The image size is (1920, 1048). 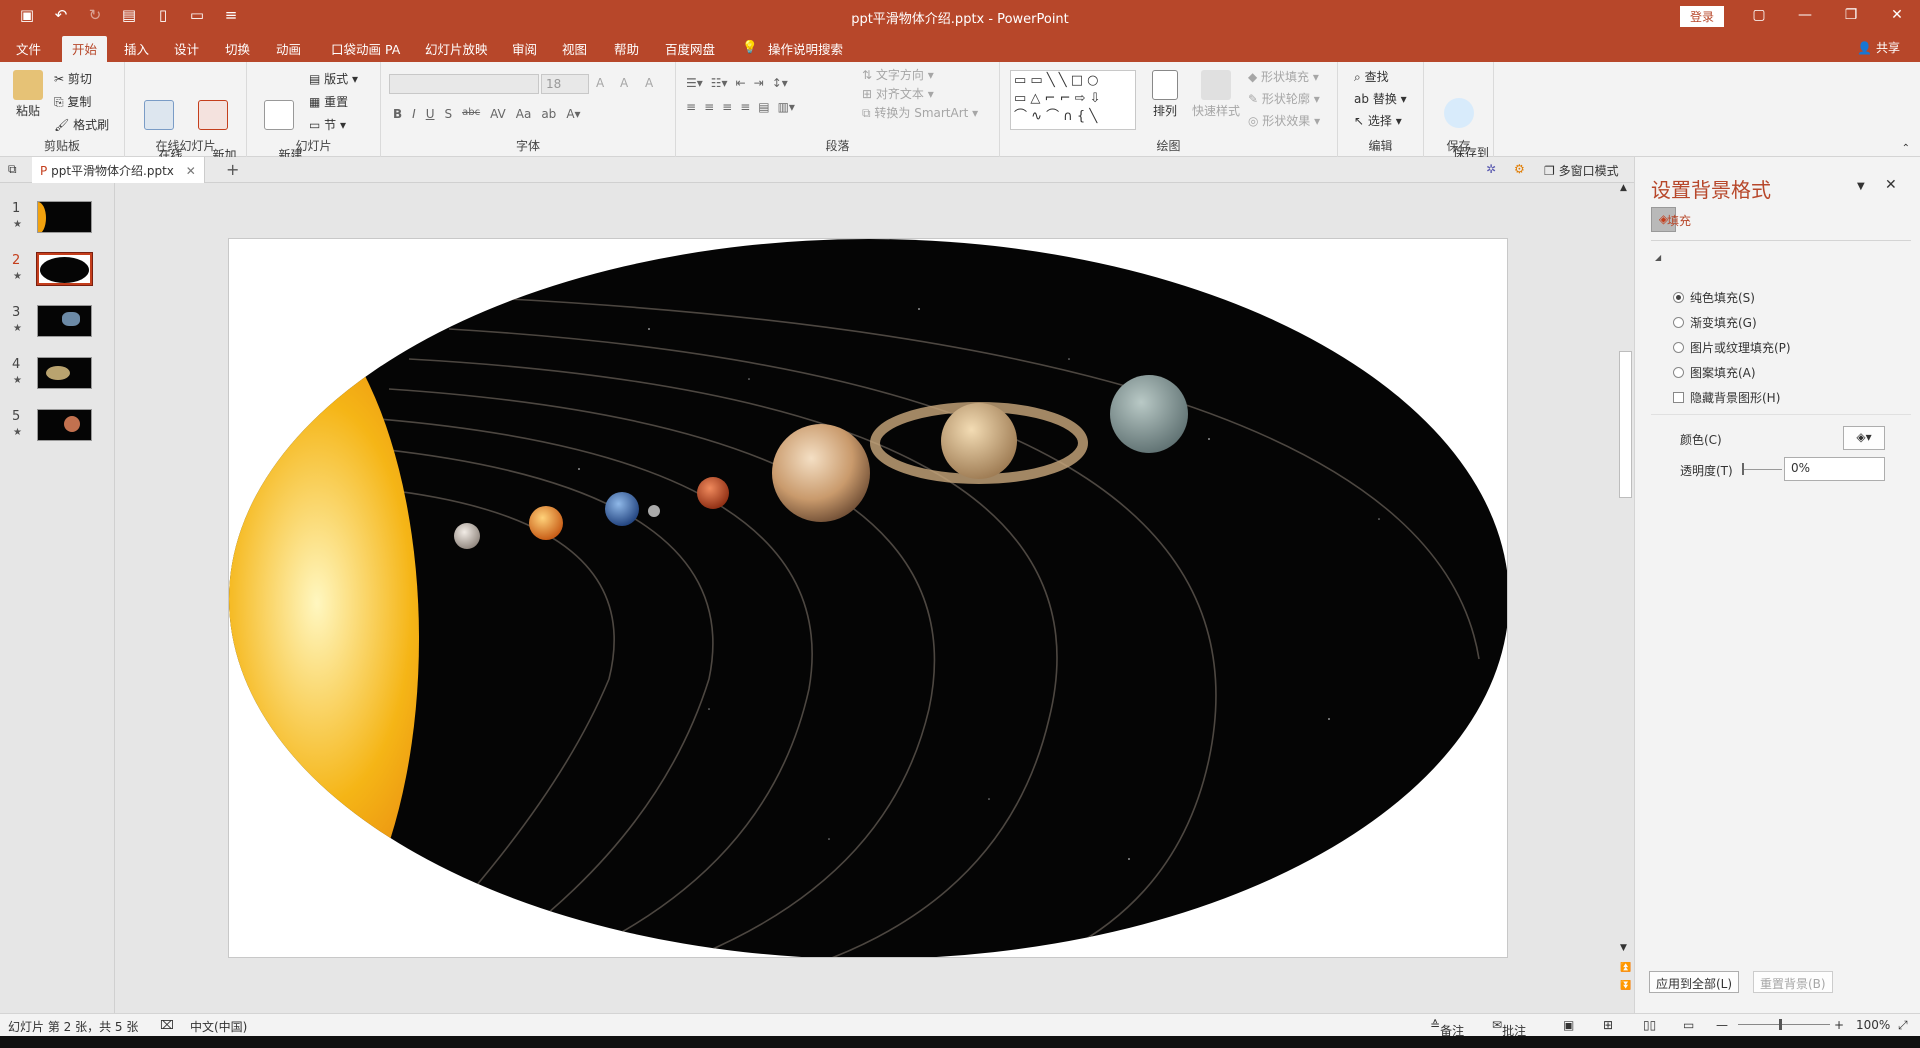 I want to click on zoom-slider, so click(x=1784, y=1024).